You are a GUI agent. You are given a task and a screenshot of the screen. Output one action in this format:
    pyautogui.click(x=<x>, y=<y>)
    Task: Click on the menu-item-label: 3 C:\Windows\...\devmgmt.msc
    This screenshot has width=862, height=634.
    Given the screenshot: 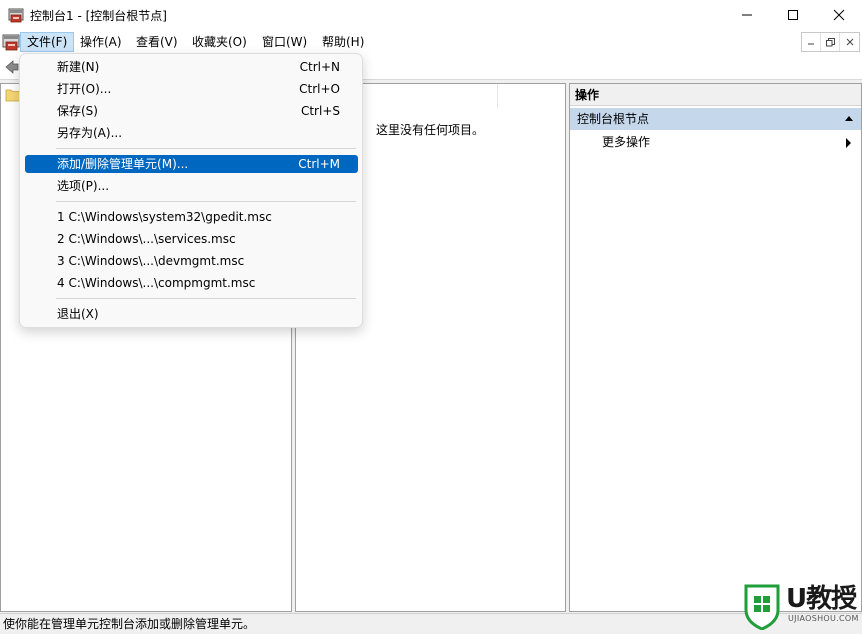 What is the action you would take?
    pyautogui.click(x=151, y=261)
    